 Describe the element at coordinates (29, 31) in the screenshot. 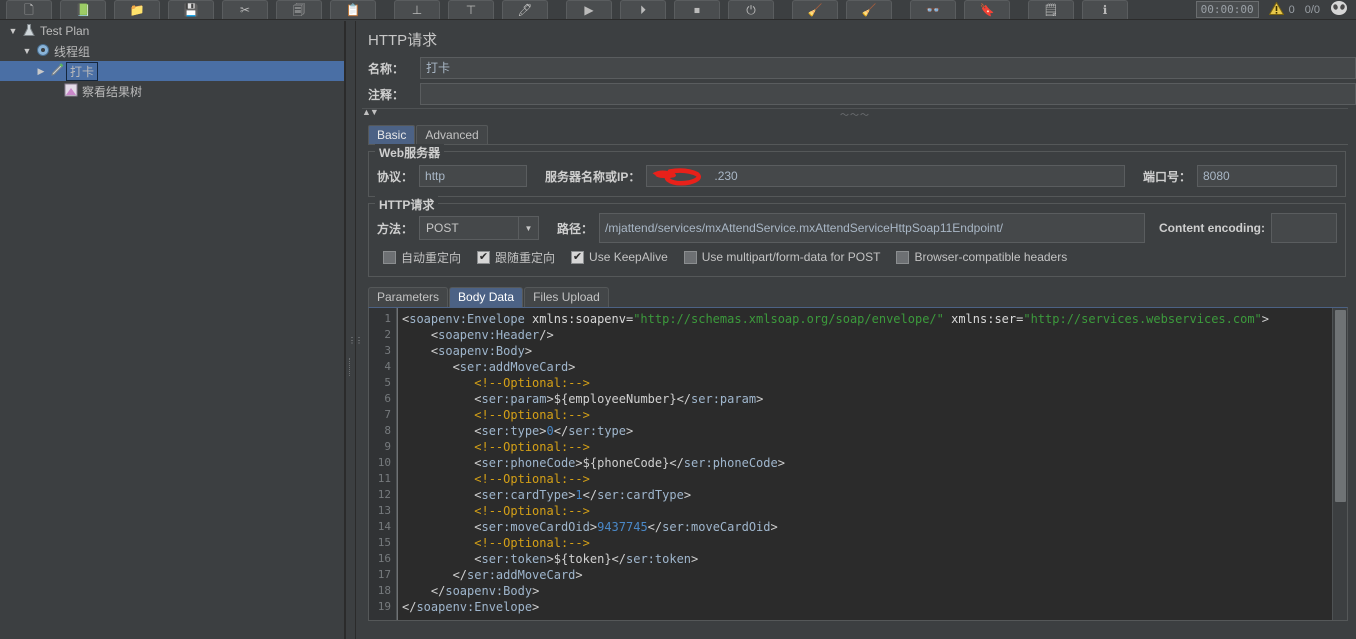

I see `flask-icon` at that location.